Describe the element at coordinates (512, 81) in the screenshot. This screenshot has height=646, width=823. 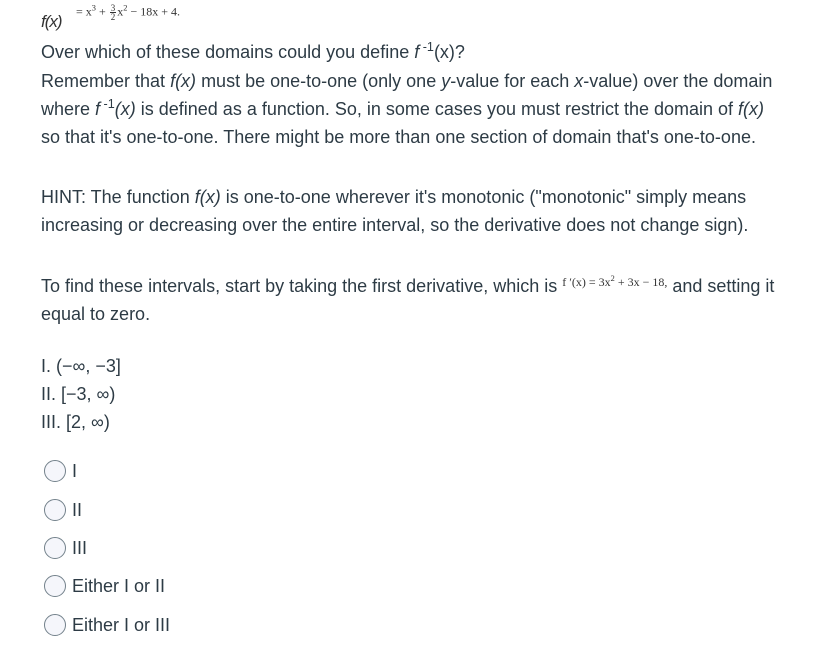
I see `text: -value for each` at that location.